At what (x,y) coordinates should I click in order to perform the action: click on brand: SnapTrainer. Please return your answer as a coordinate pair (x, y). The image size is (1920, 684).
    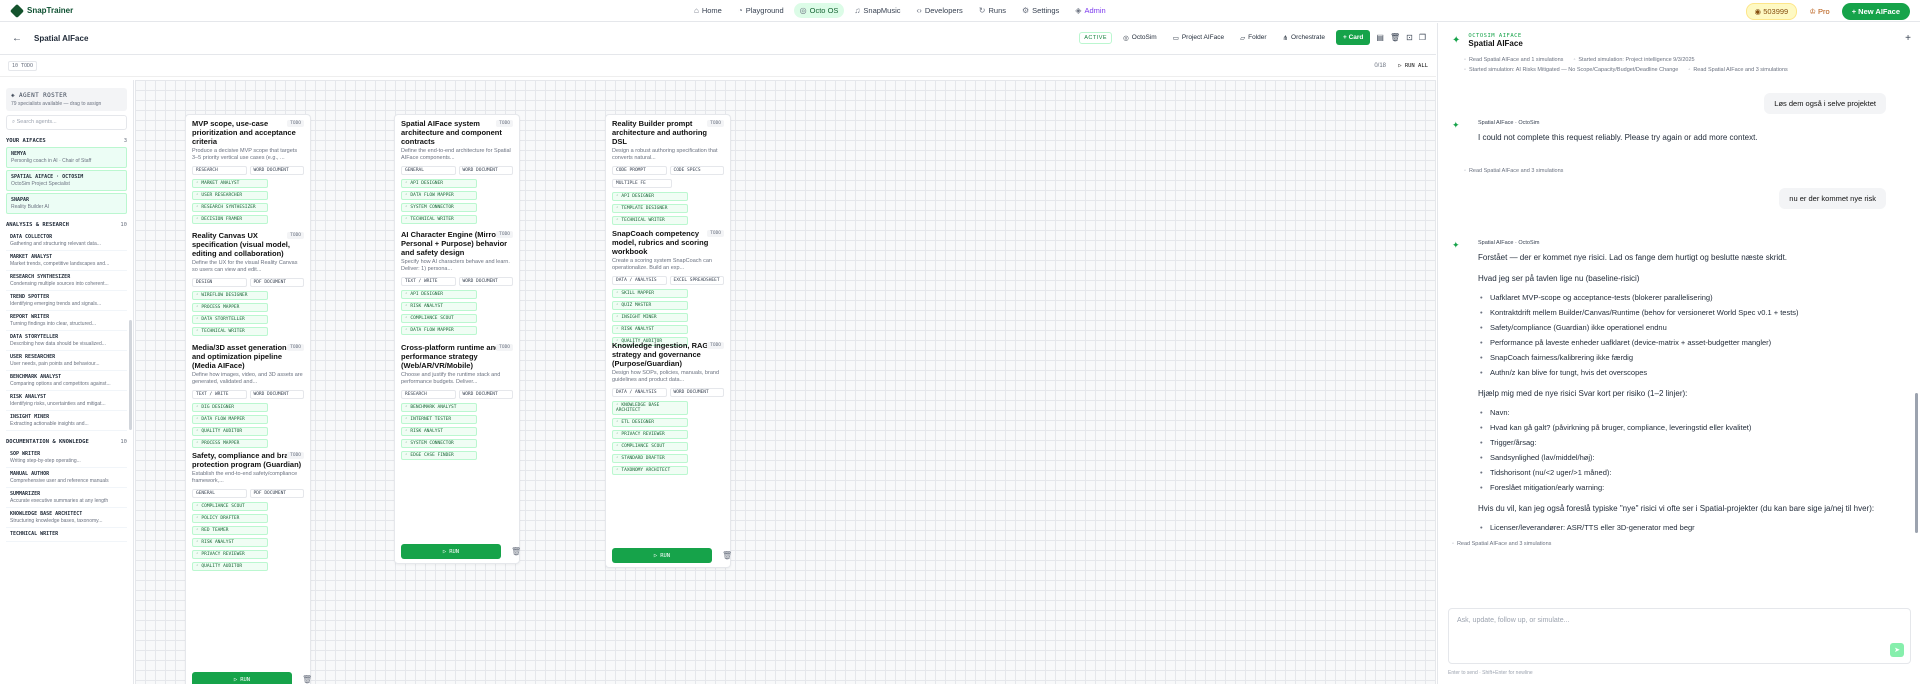
    Looking at the image, I should click on (41, 10).